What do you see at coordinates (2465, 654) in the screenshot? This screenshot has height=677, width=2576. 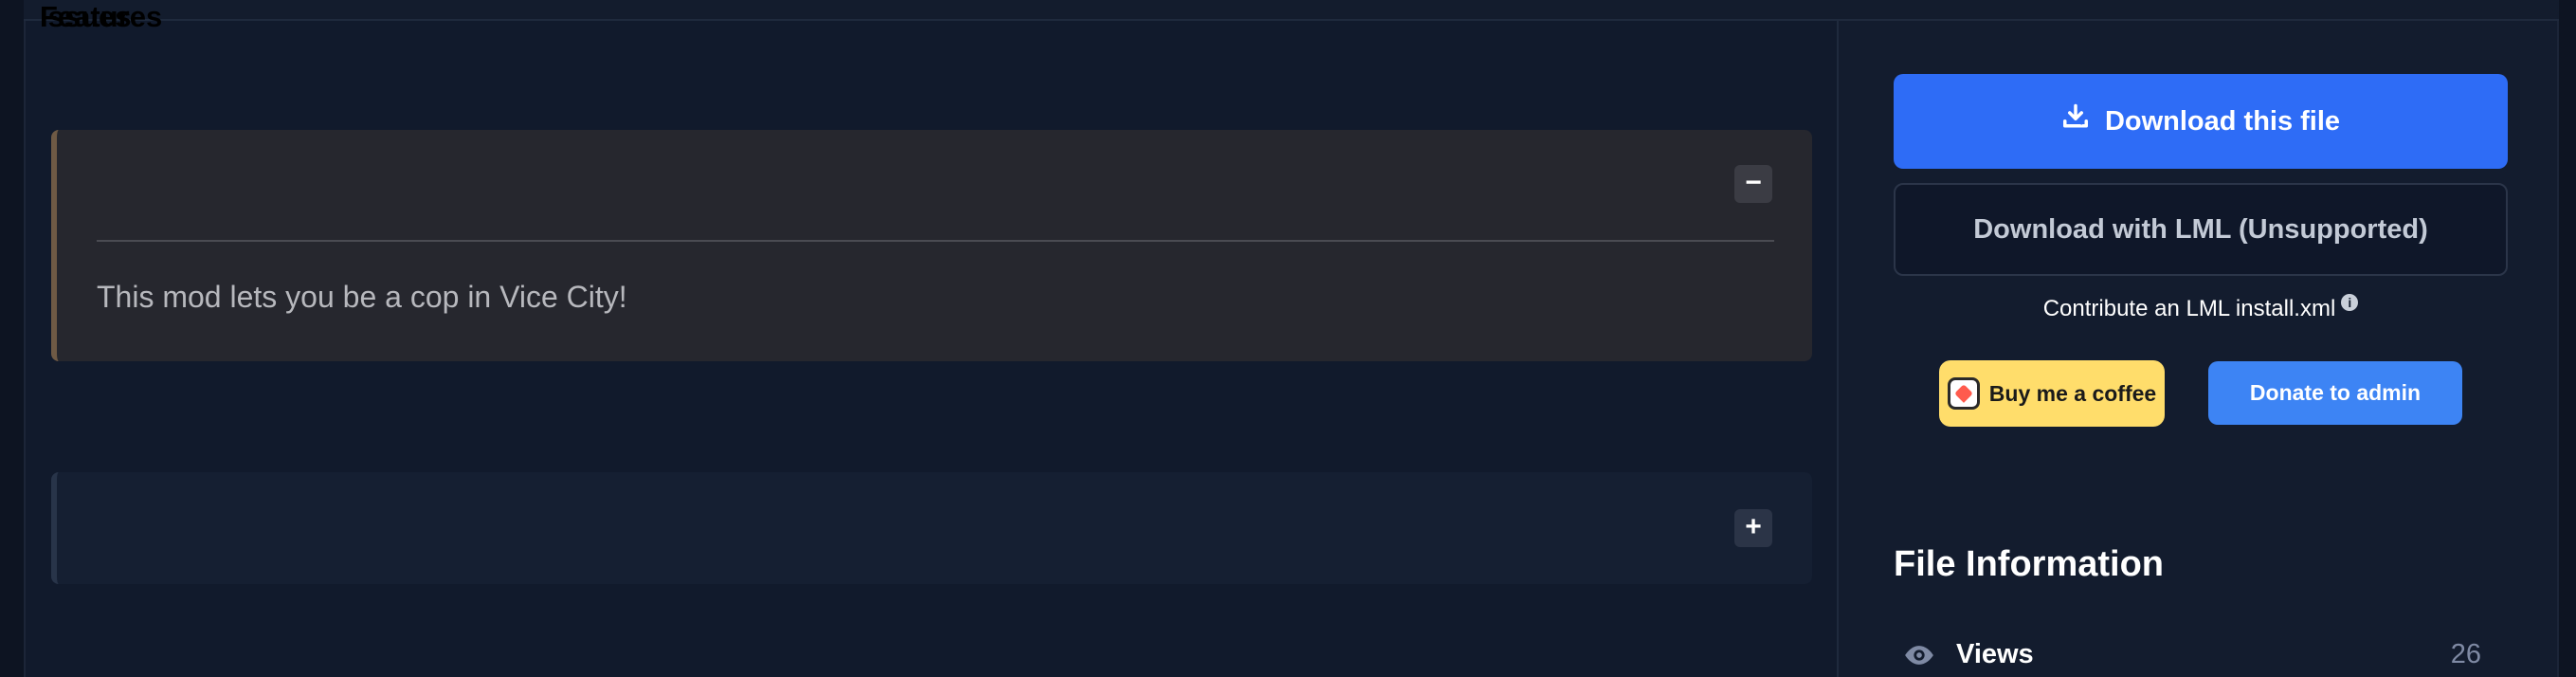 I see `views-count: 26` at bounding box center [2465, 654].